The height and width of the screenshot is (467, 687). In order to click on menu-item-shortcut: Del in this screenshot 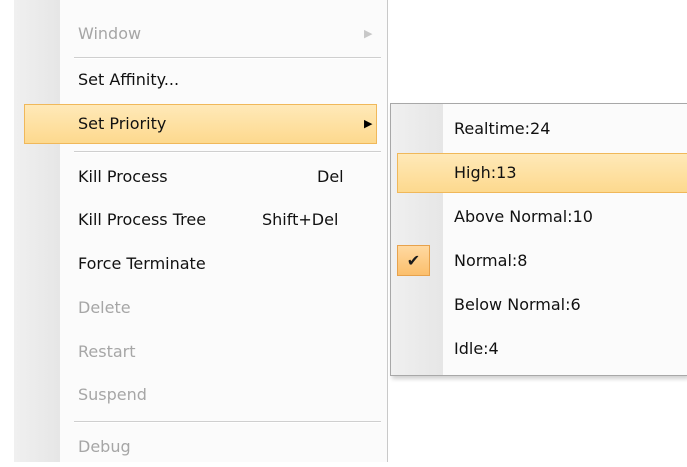, I will do `click(330, 176)`.